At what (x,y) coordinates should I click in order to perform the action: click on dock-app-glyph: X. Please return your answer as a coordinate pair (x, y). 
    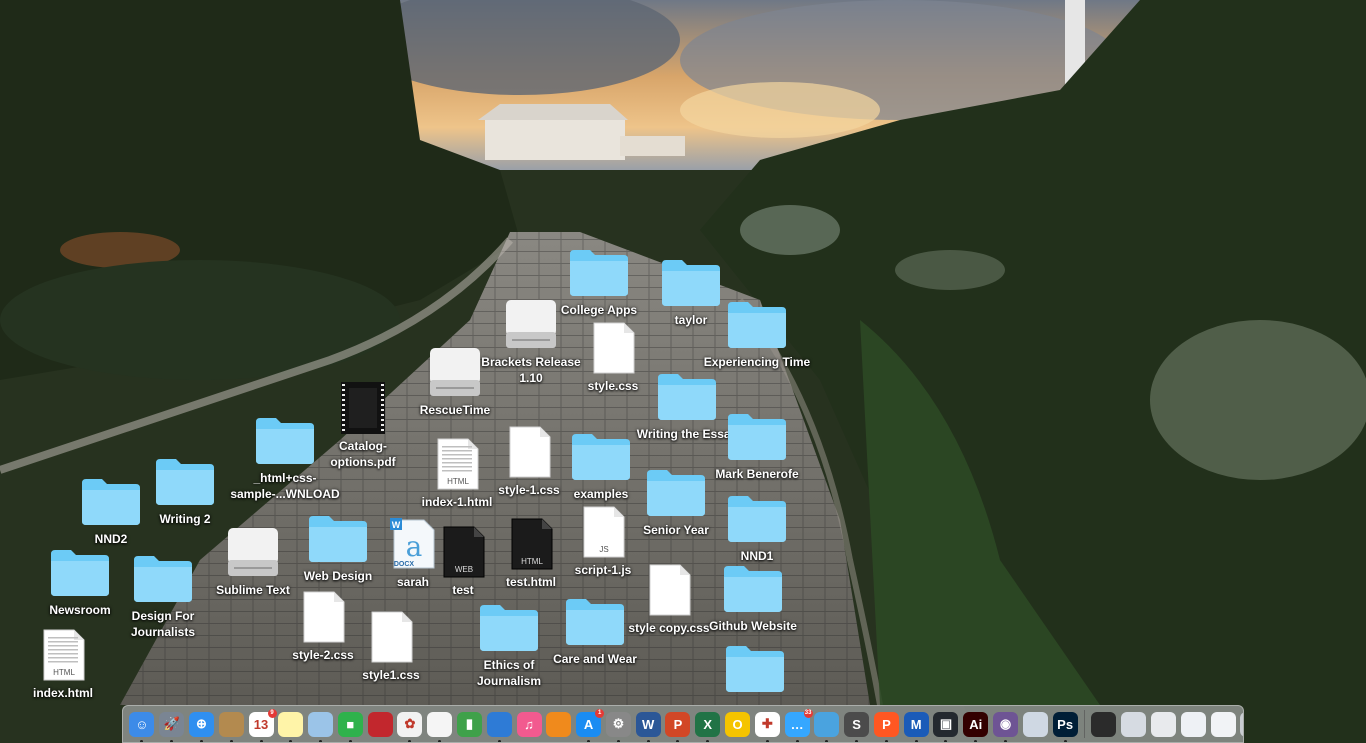
    Looking at the image, I should click on (708, 724).